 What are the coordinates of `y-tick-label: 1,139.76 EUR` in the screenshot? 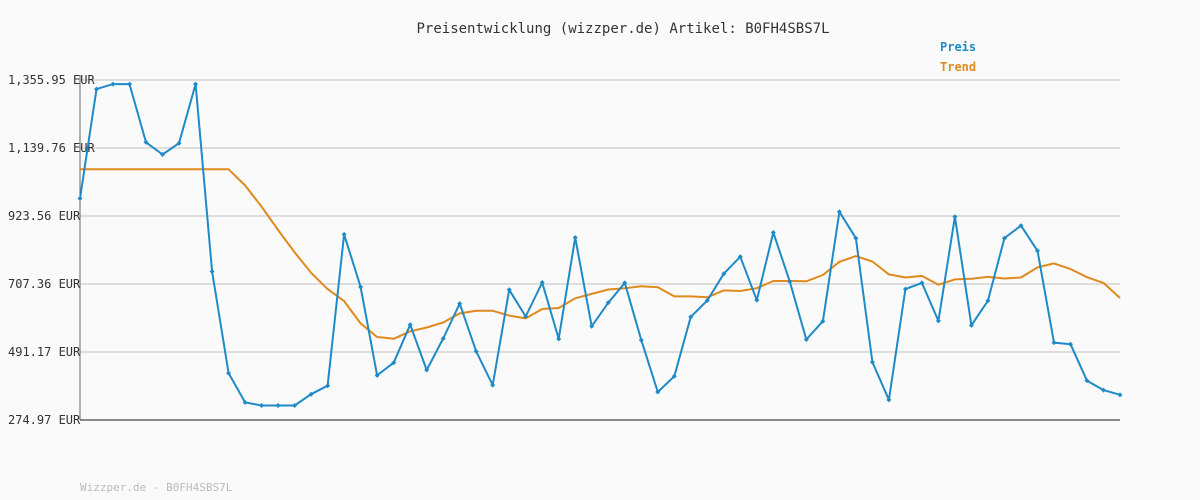 It's located at (51, 148).